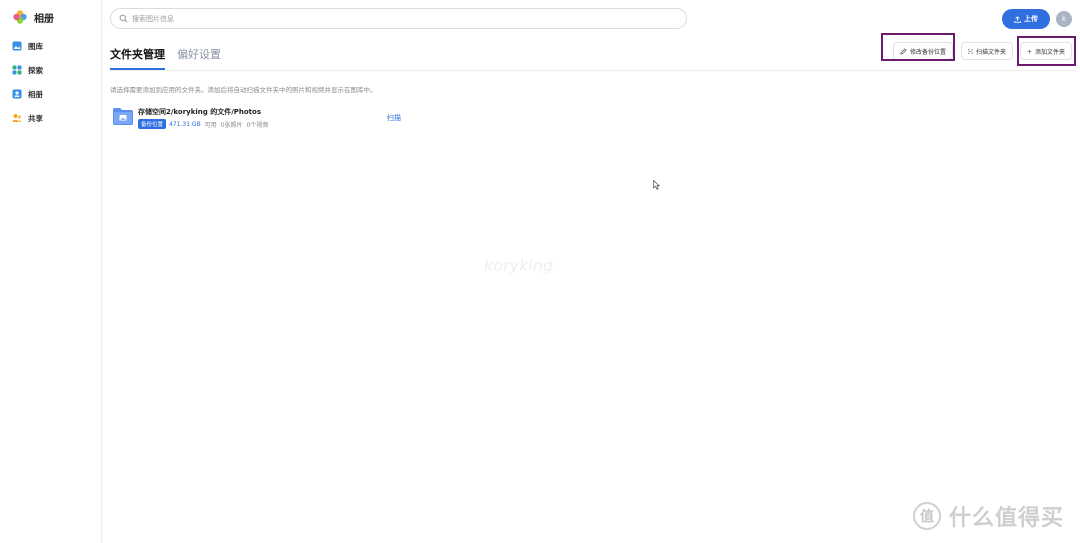  I want to click on watermark-text: koryking, so click(519, 265).